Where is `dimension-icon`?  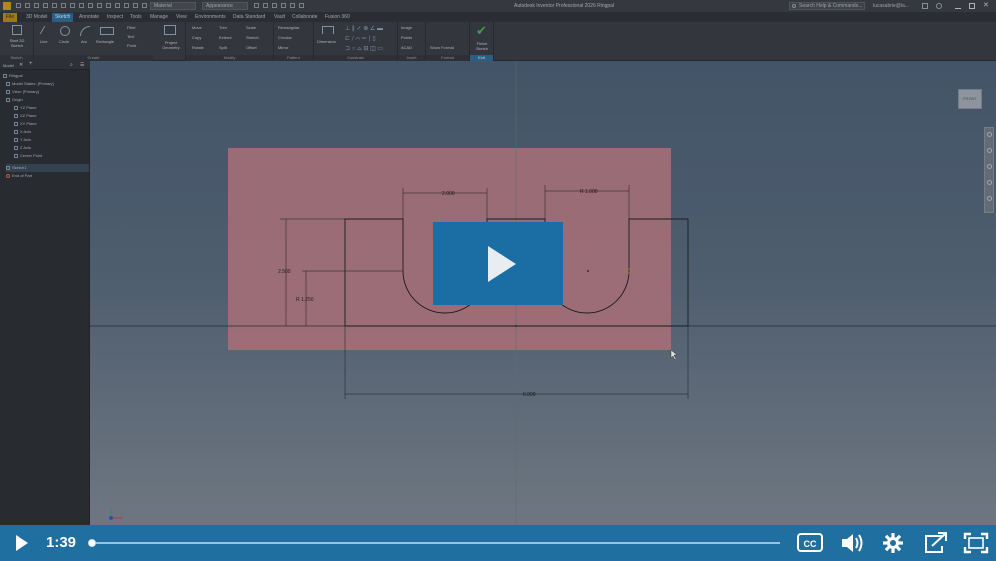 dimension-icon is located at coordinates (328, 30).